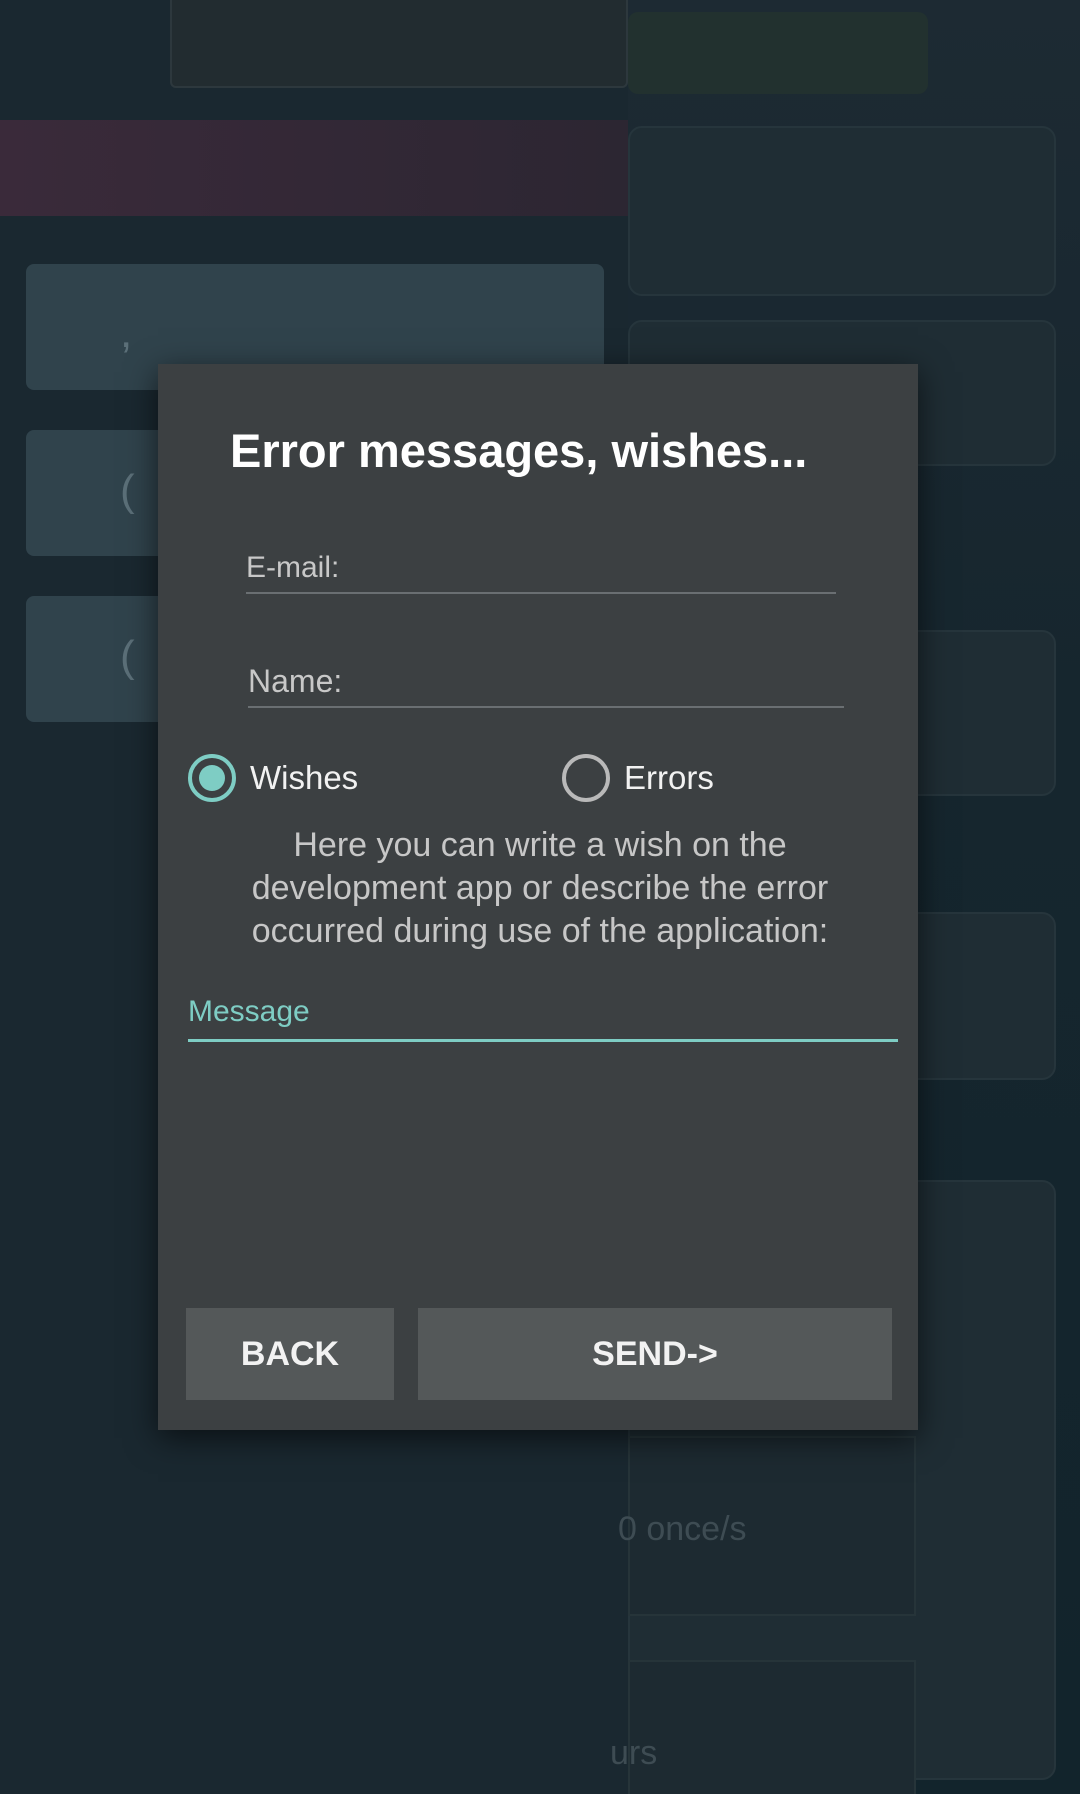  What do you see at coordinates (290, 1354) in the screenshot?
I see `back-button: BACK` at bounding box center [290, 1354].